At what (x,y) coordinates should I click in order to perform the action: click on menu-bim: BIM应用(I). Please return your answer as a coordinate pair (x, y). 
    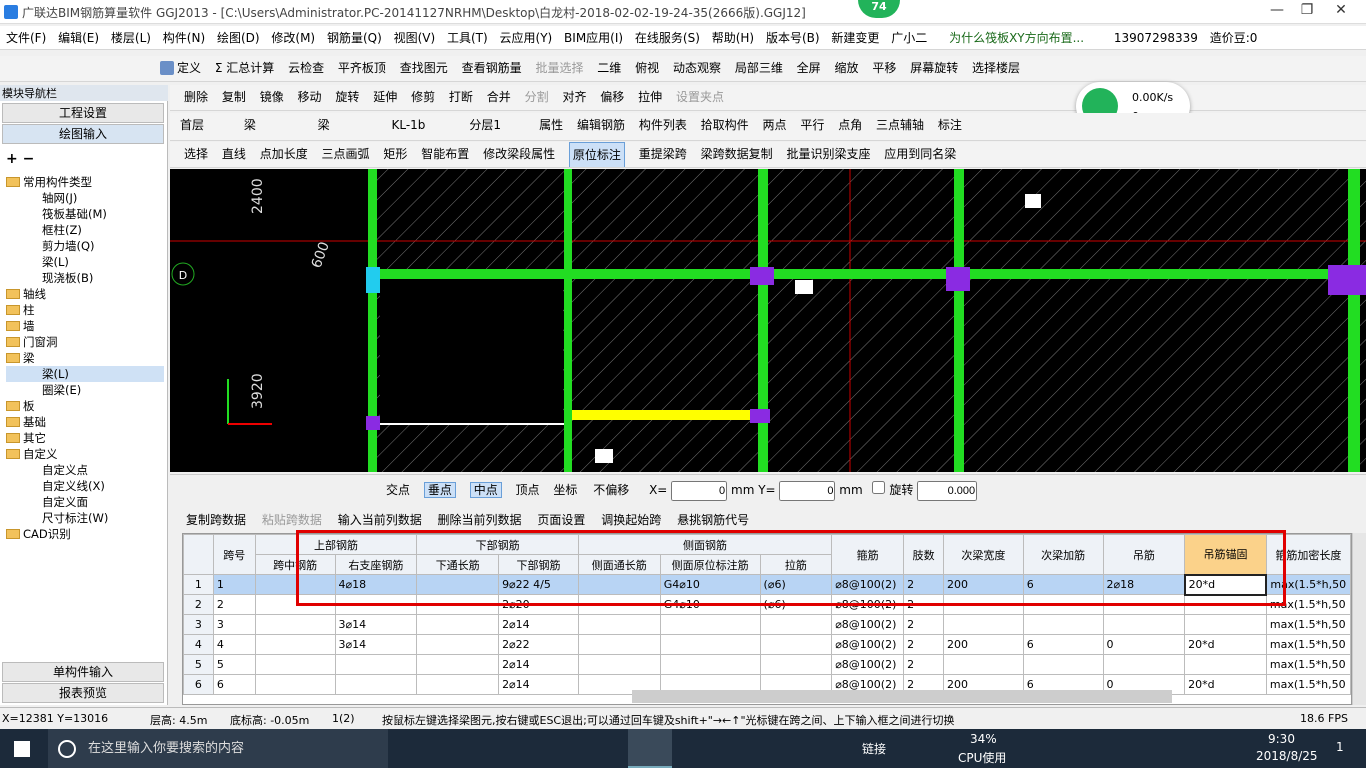
    Looking at the image, I should click on (593, 37).